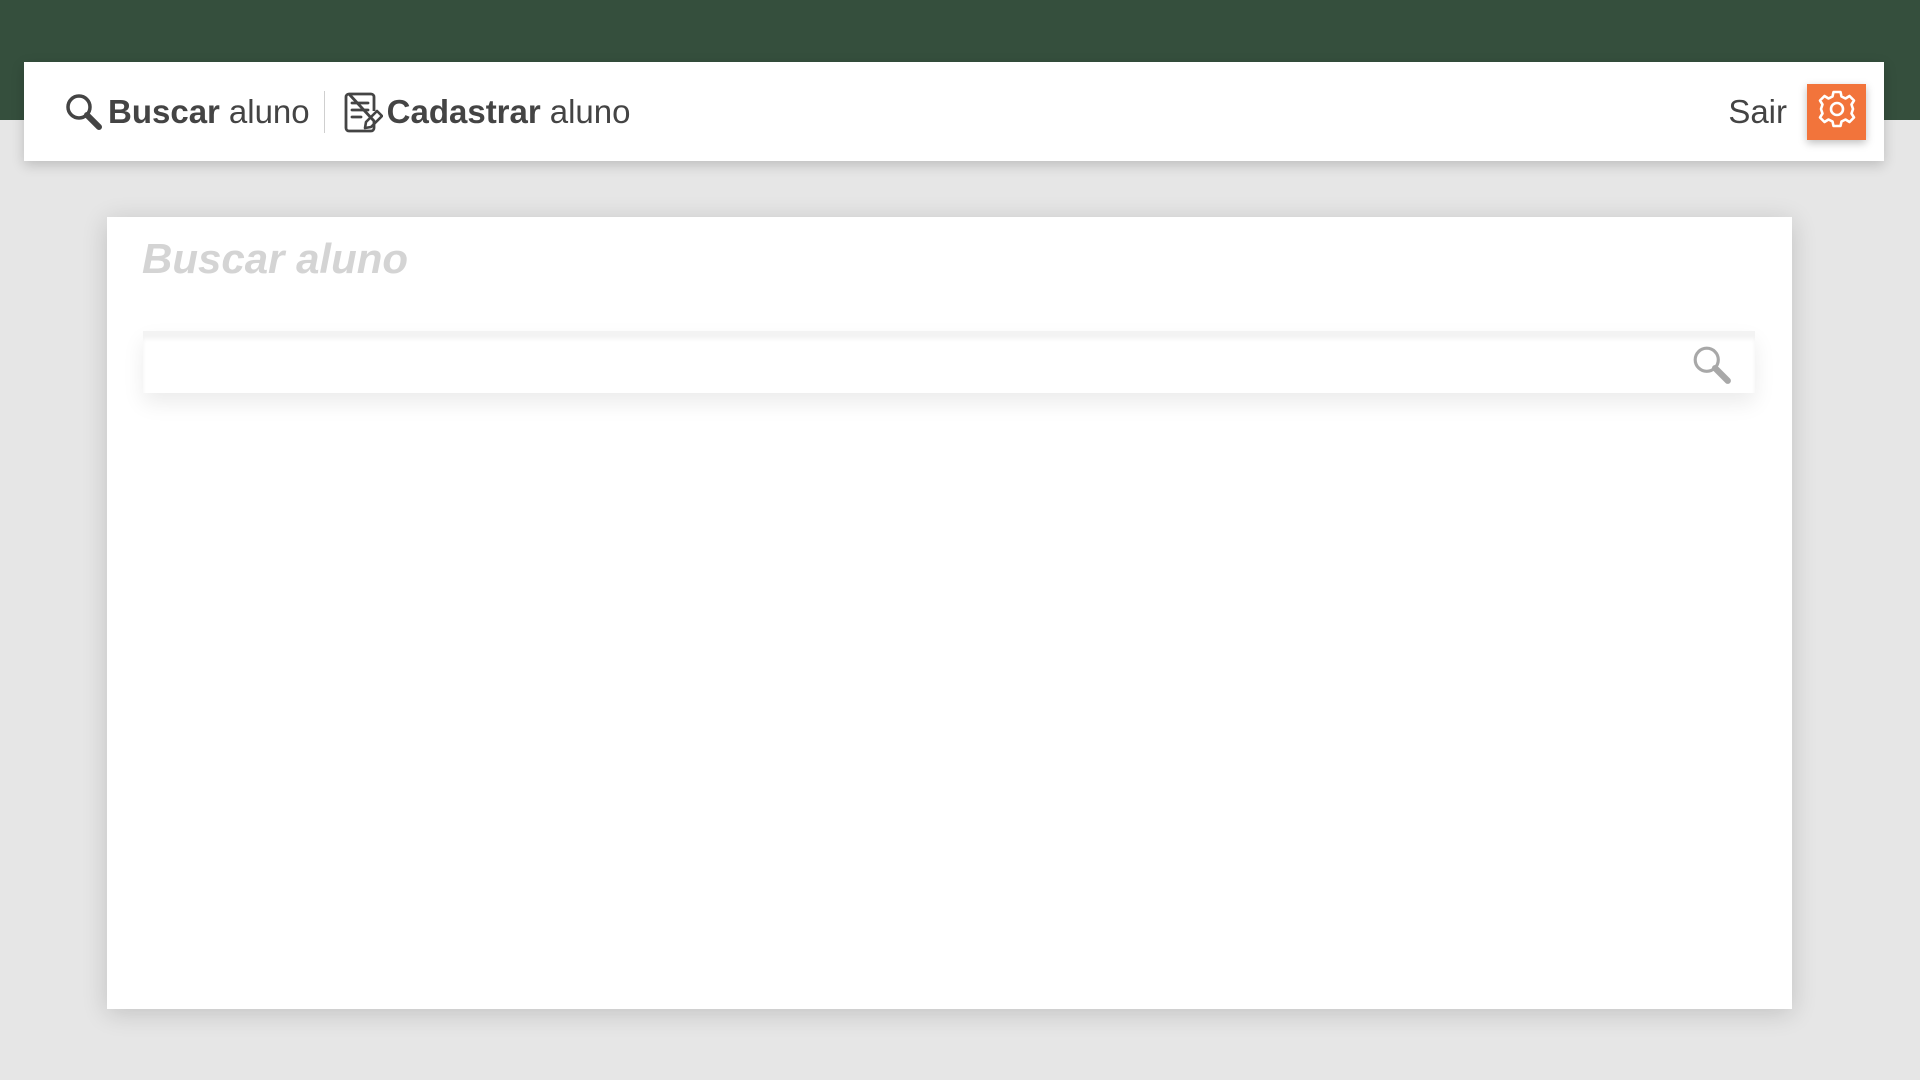  What do you see at coordinates (275, 258) in the screenshot?
I see `page-title: Buscar aluno` at bounding box center [275, 258].